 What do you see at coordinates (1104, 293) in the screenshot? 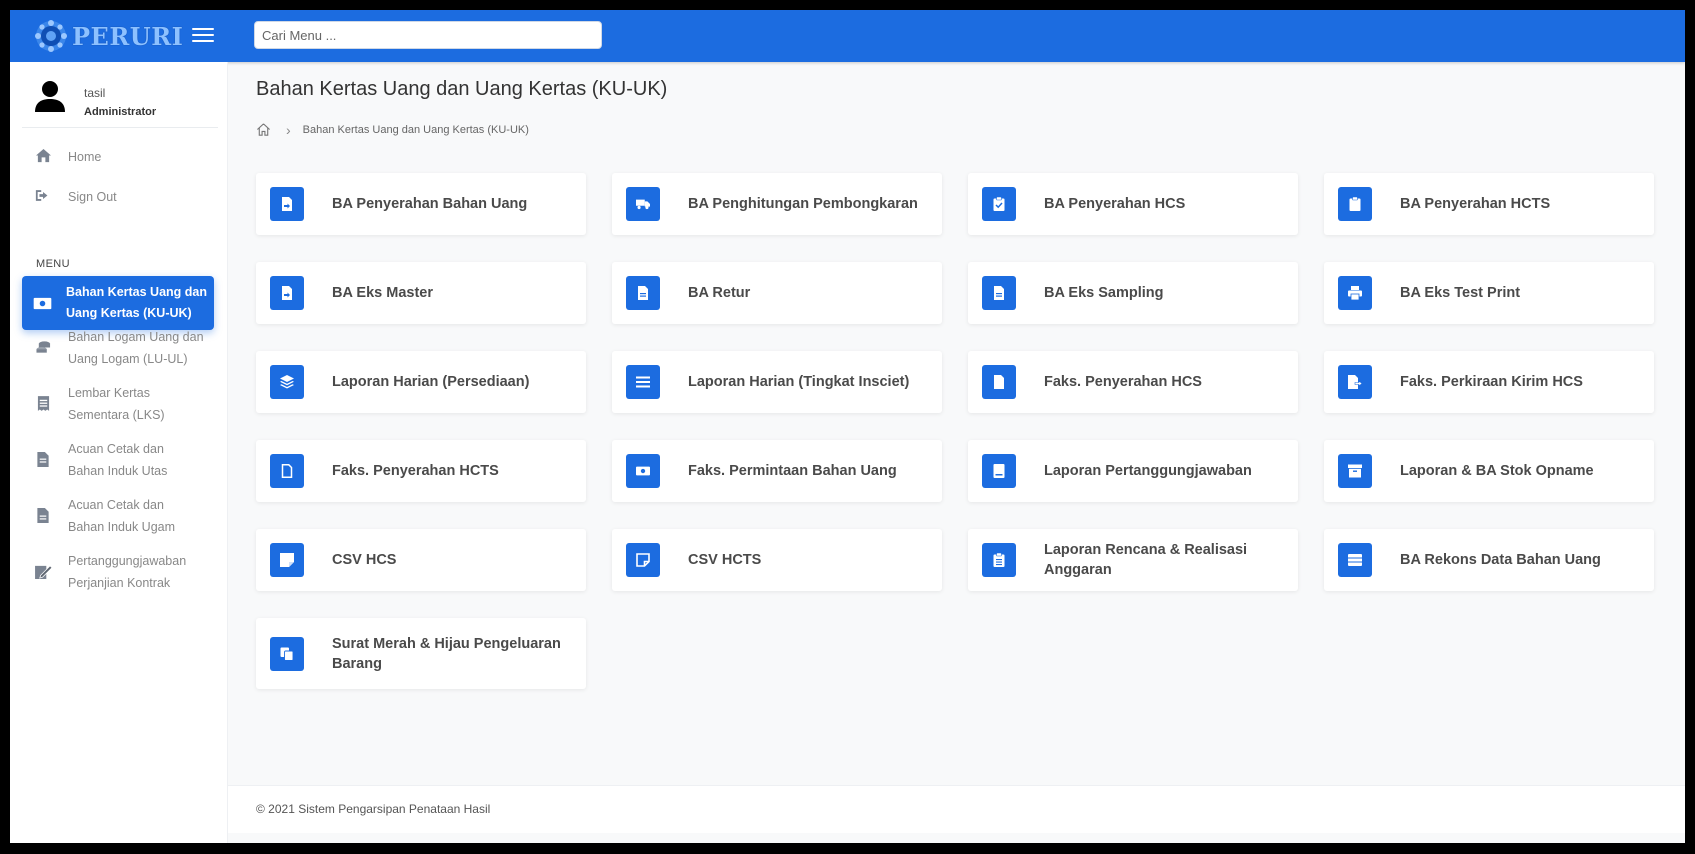
I see `card-title: BA Eks Sampling` at bounding box center [1104, 293].